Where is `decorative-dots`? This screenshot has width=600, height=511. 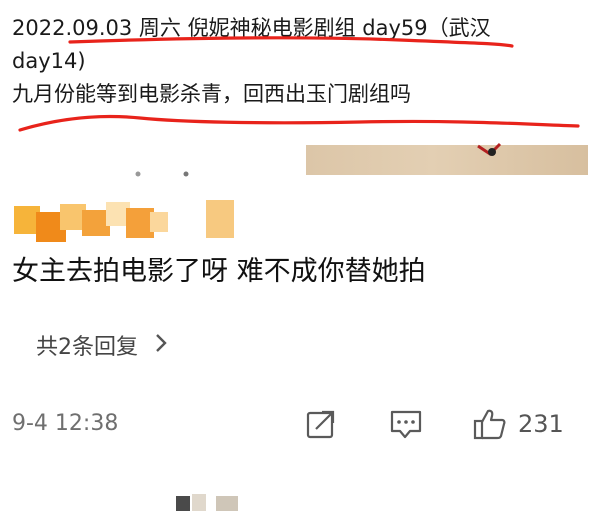
decorative-dots is located at coordinates (162, 174).